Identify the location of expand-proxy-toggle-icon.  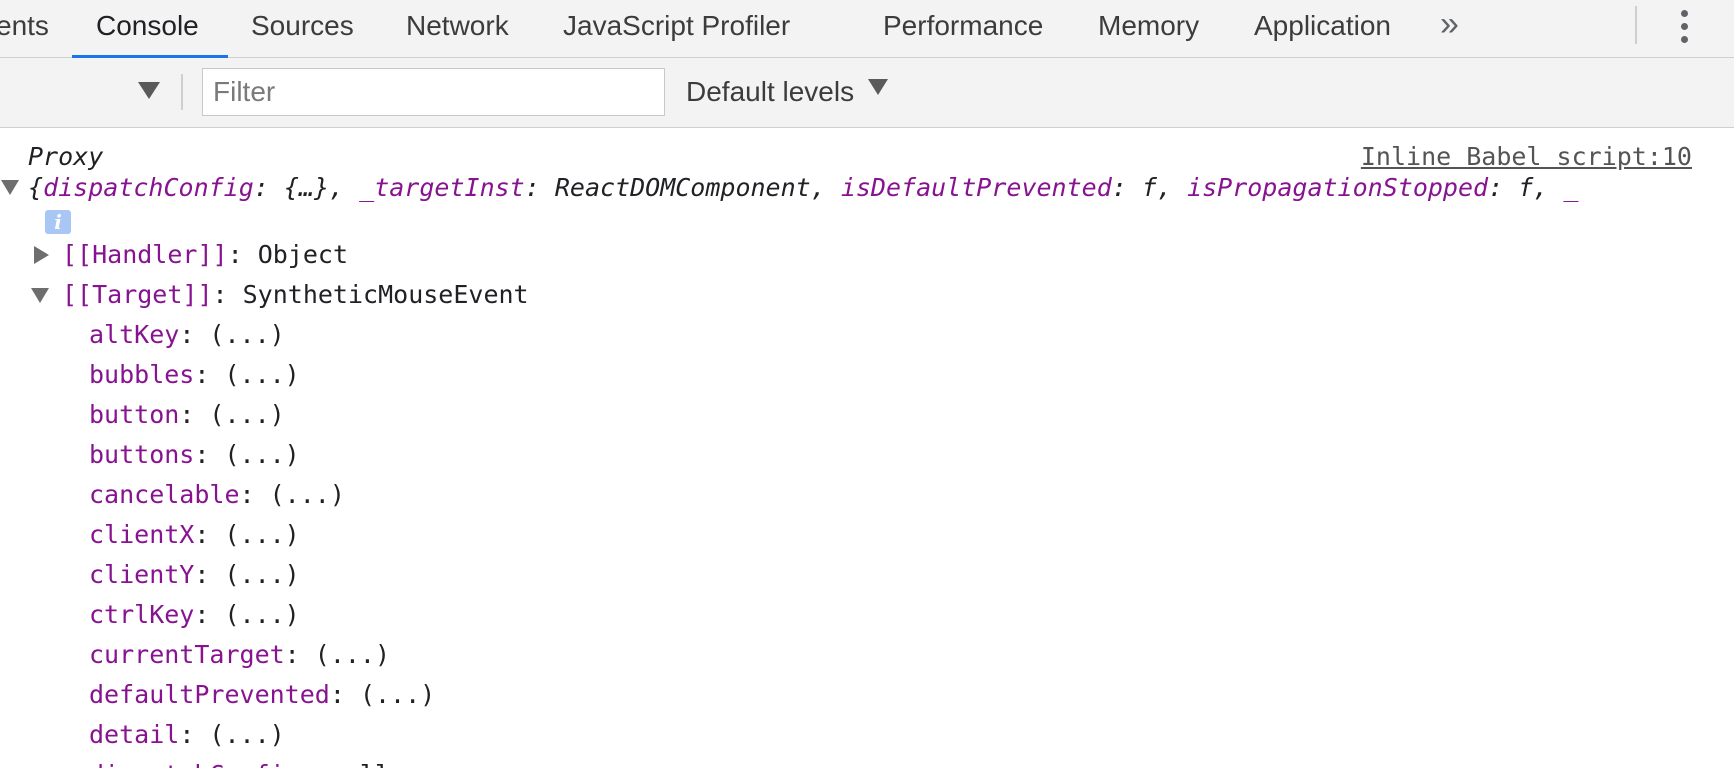
(10, 187).